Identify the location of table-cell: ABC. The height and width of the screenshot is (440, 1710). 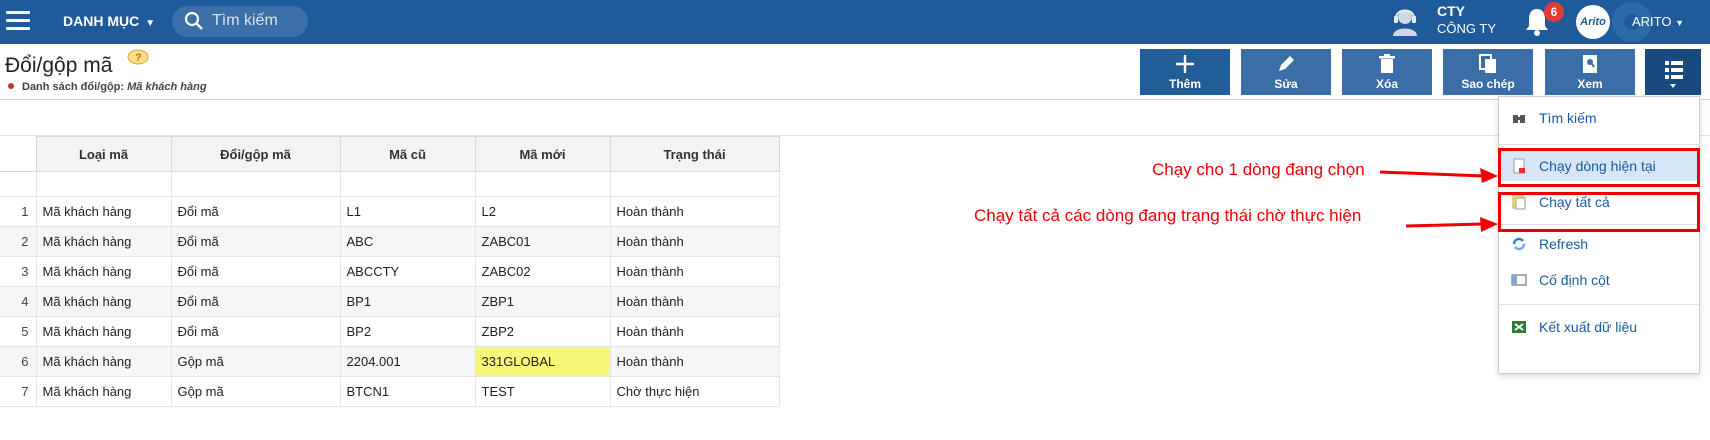
(407, 241).